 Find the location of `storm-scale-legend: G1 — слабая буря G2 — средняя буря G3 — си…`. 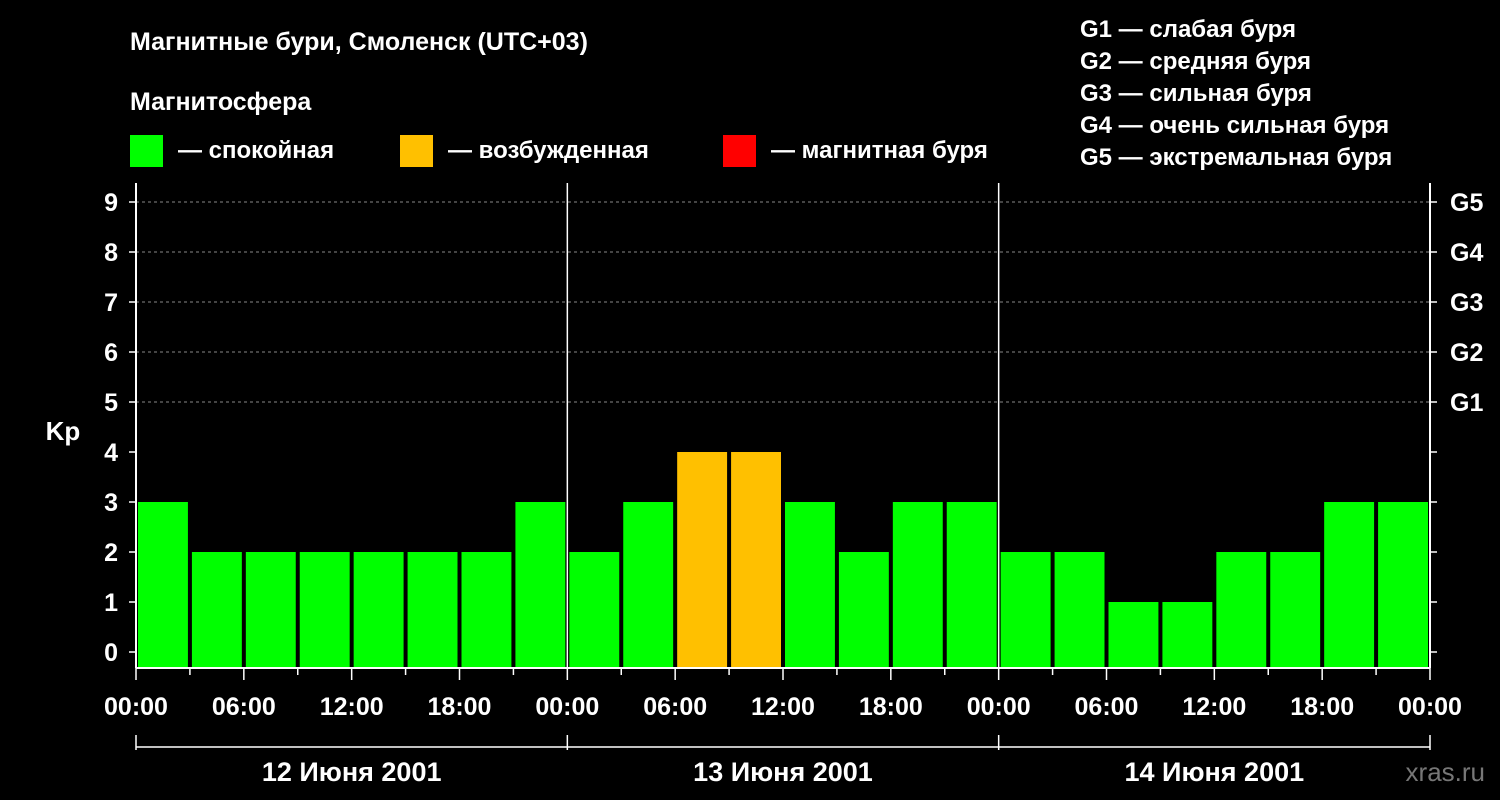

storm-scale-legend: G1 — слабая буря G2 — средняя буря G3 — си… is located at coordinates (1236, 93).